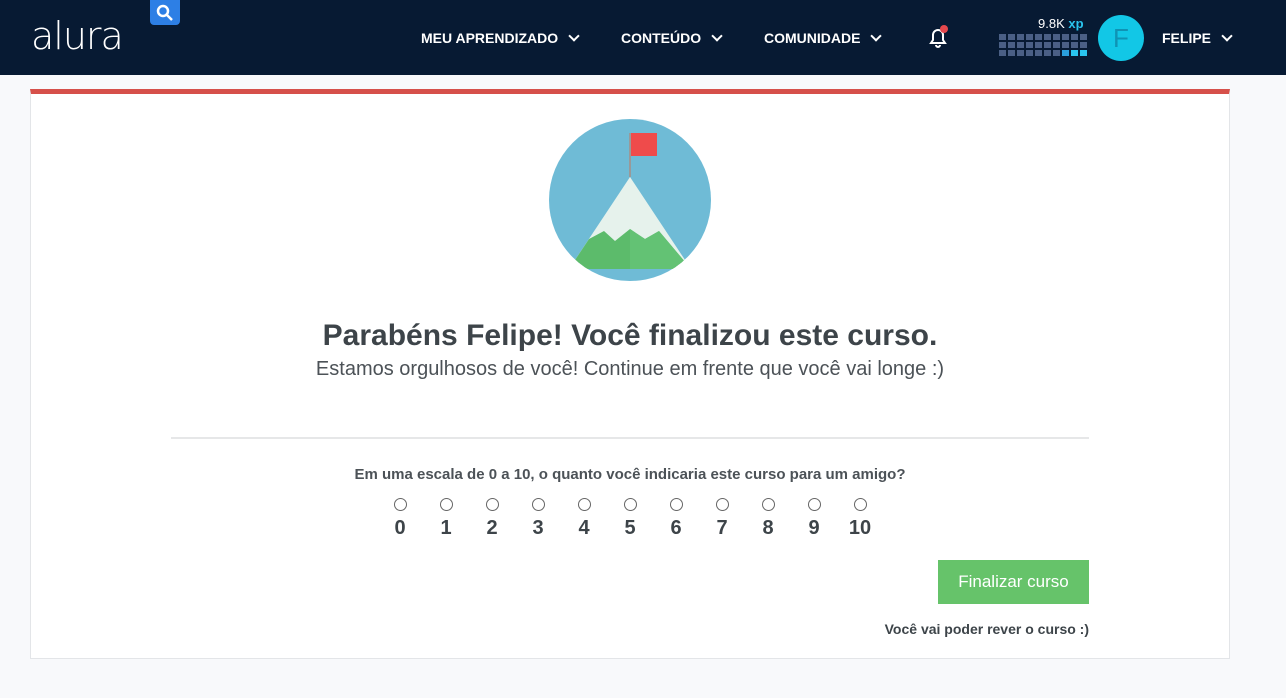 This screenshot has width=1286, height=698. I want to click on rating-option-10: 10, so click(860, 519).